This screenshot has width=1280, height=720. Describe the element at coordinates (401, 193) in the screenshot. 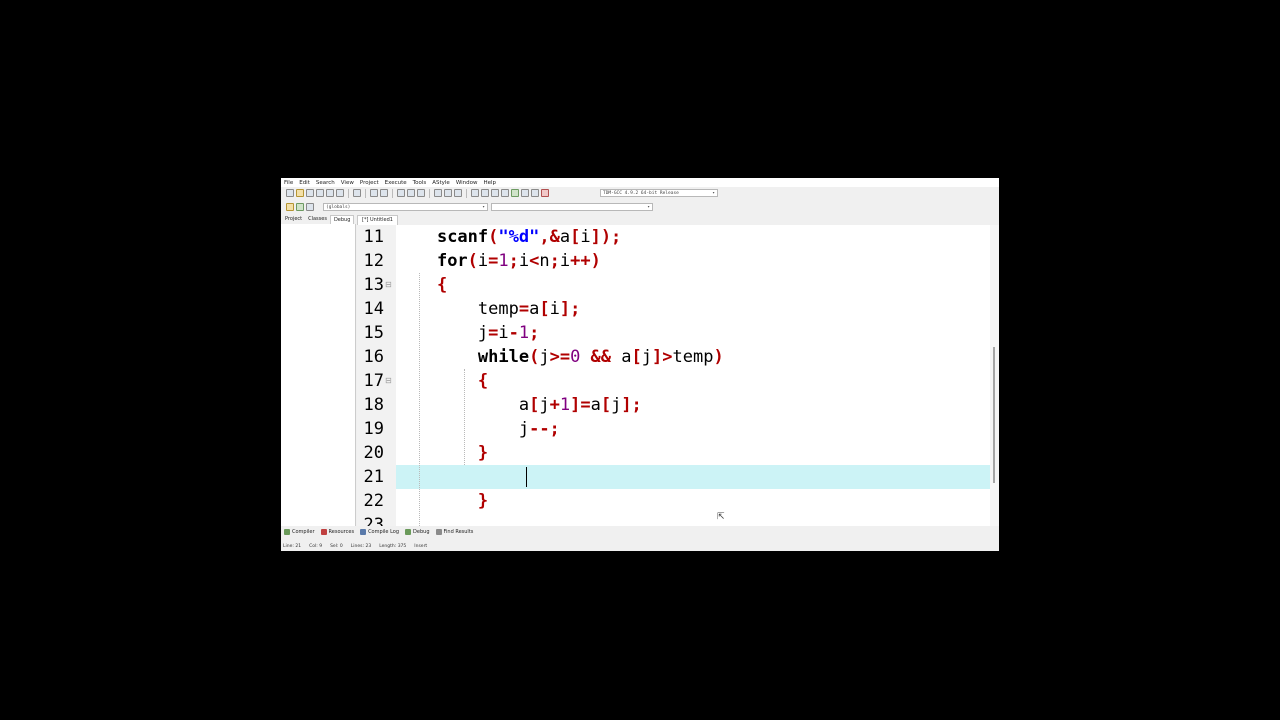

I see `find-icon` at that location.